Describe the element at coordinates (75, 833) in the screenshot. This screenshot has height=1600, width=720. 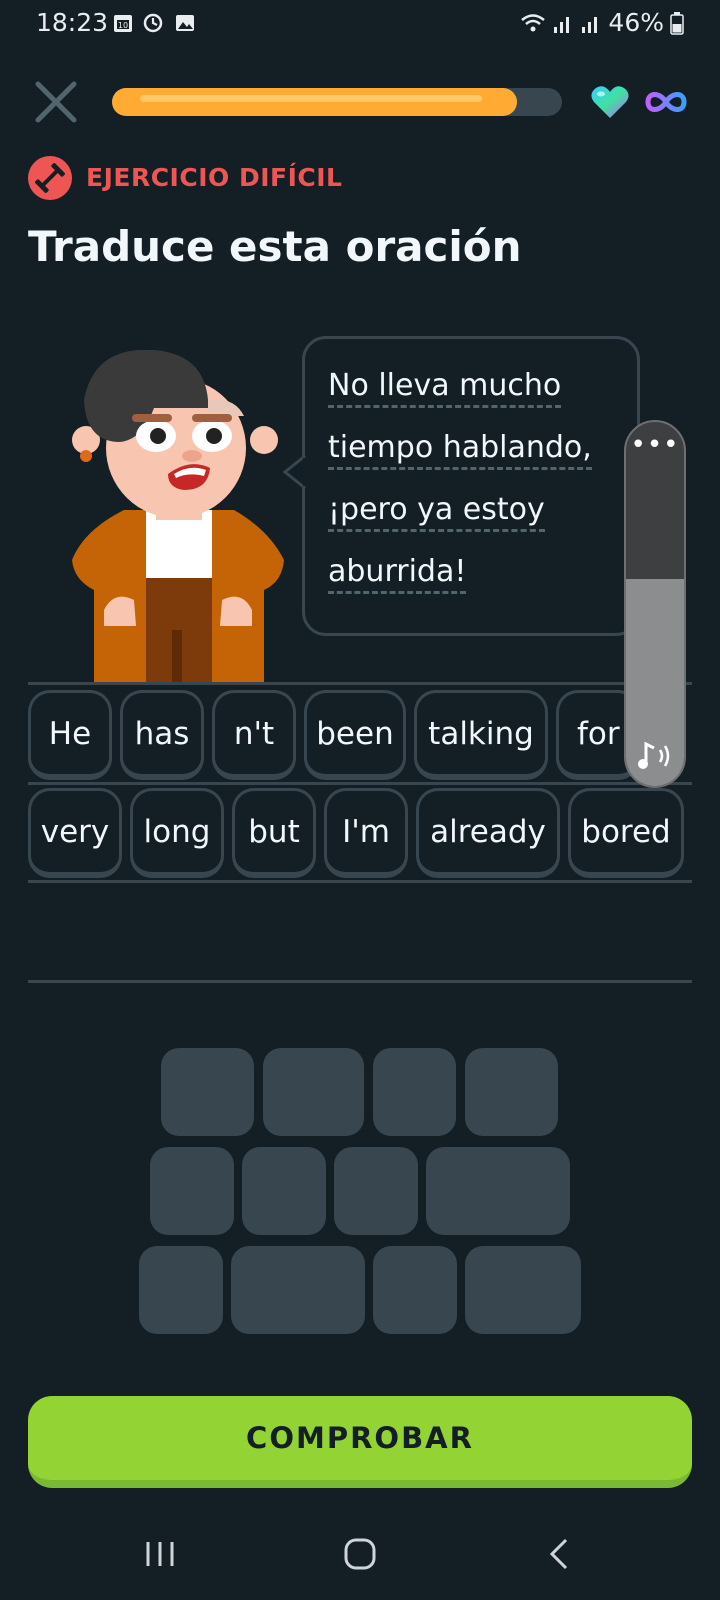
I see `word-chip: very` at that location.